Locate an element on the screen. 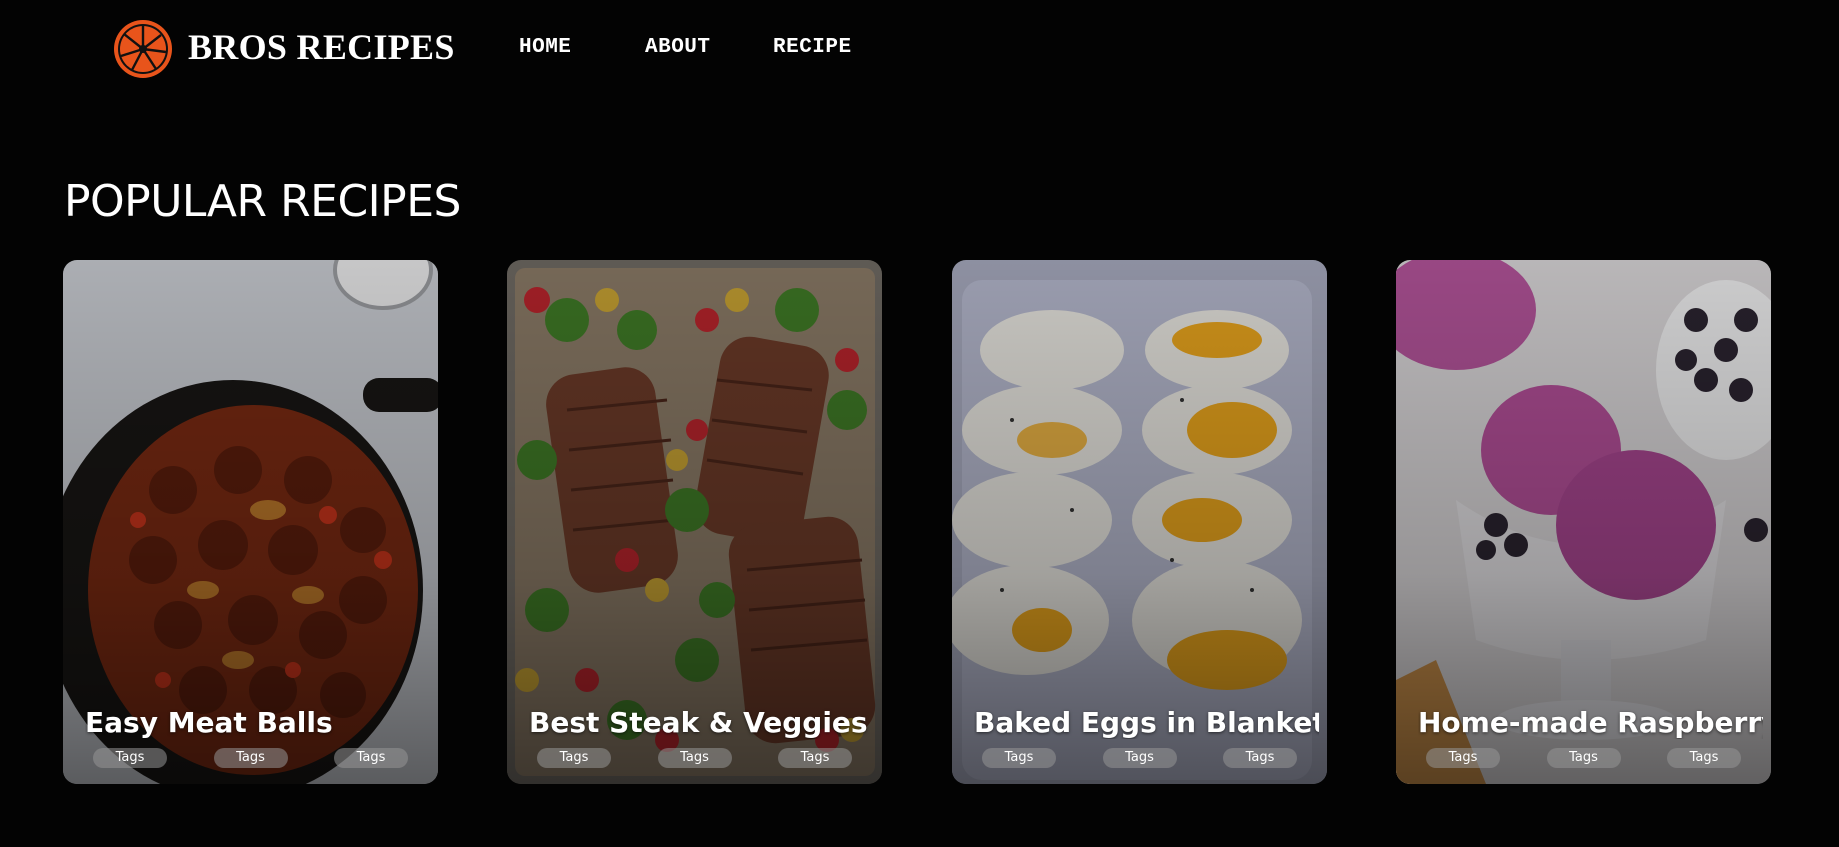  recipe-card-eggs: Baked Eggs in Blanket Tags Tags Tags is located at coordinates (1139, 522).